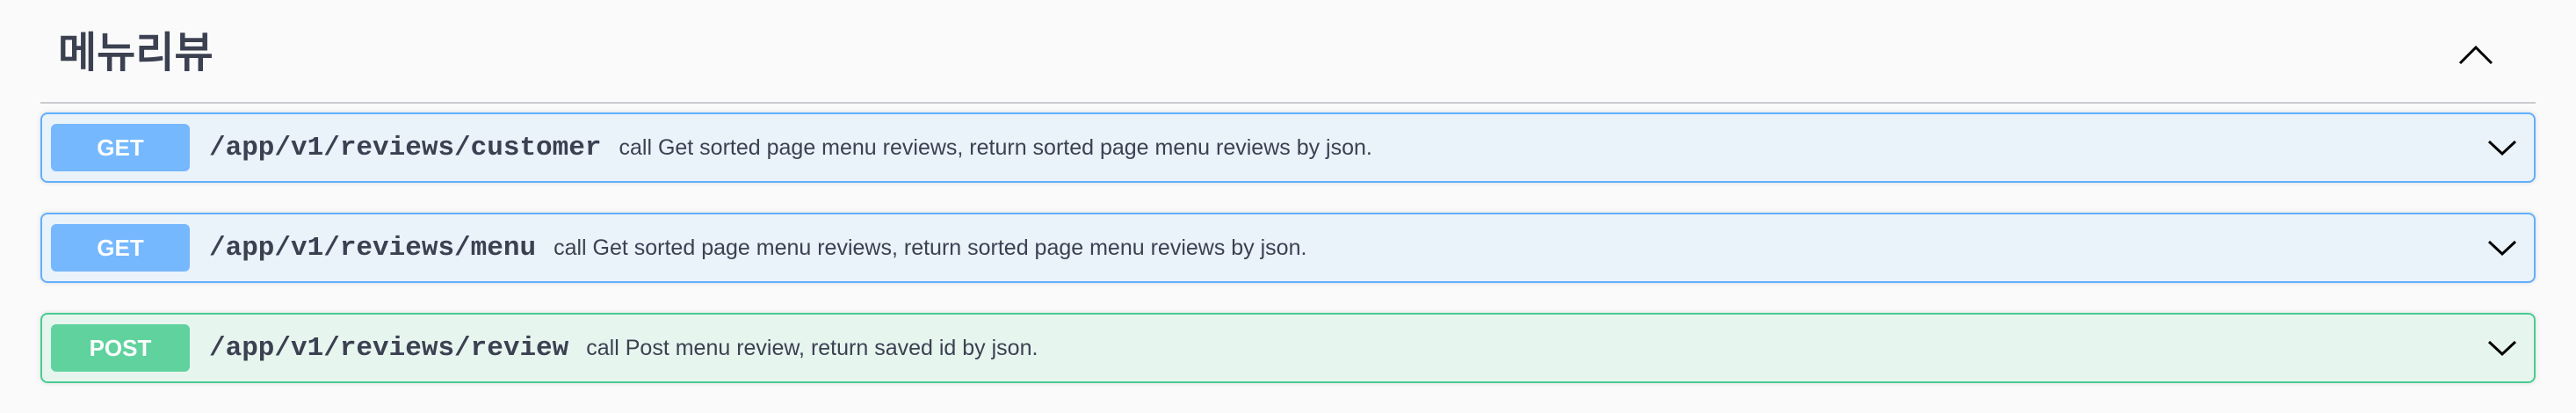  I want to click on method-badge: POST, so click(120, 348).